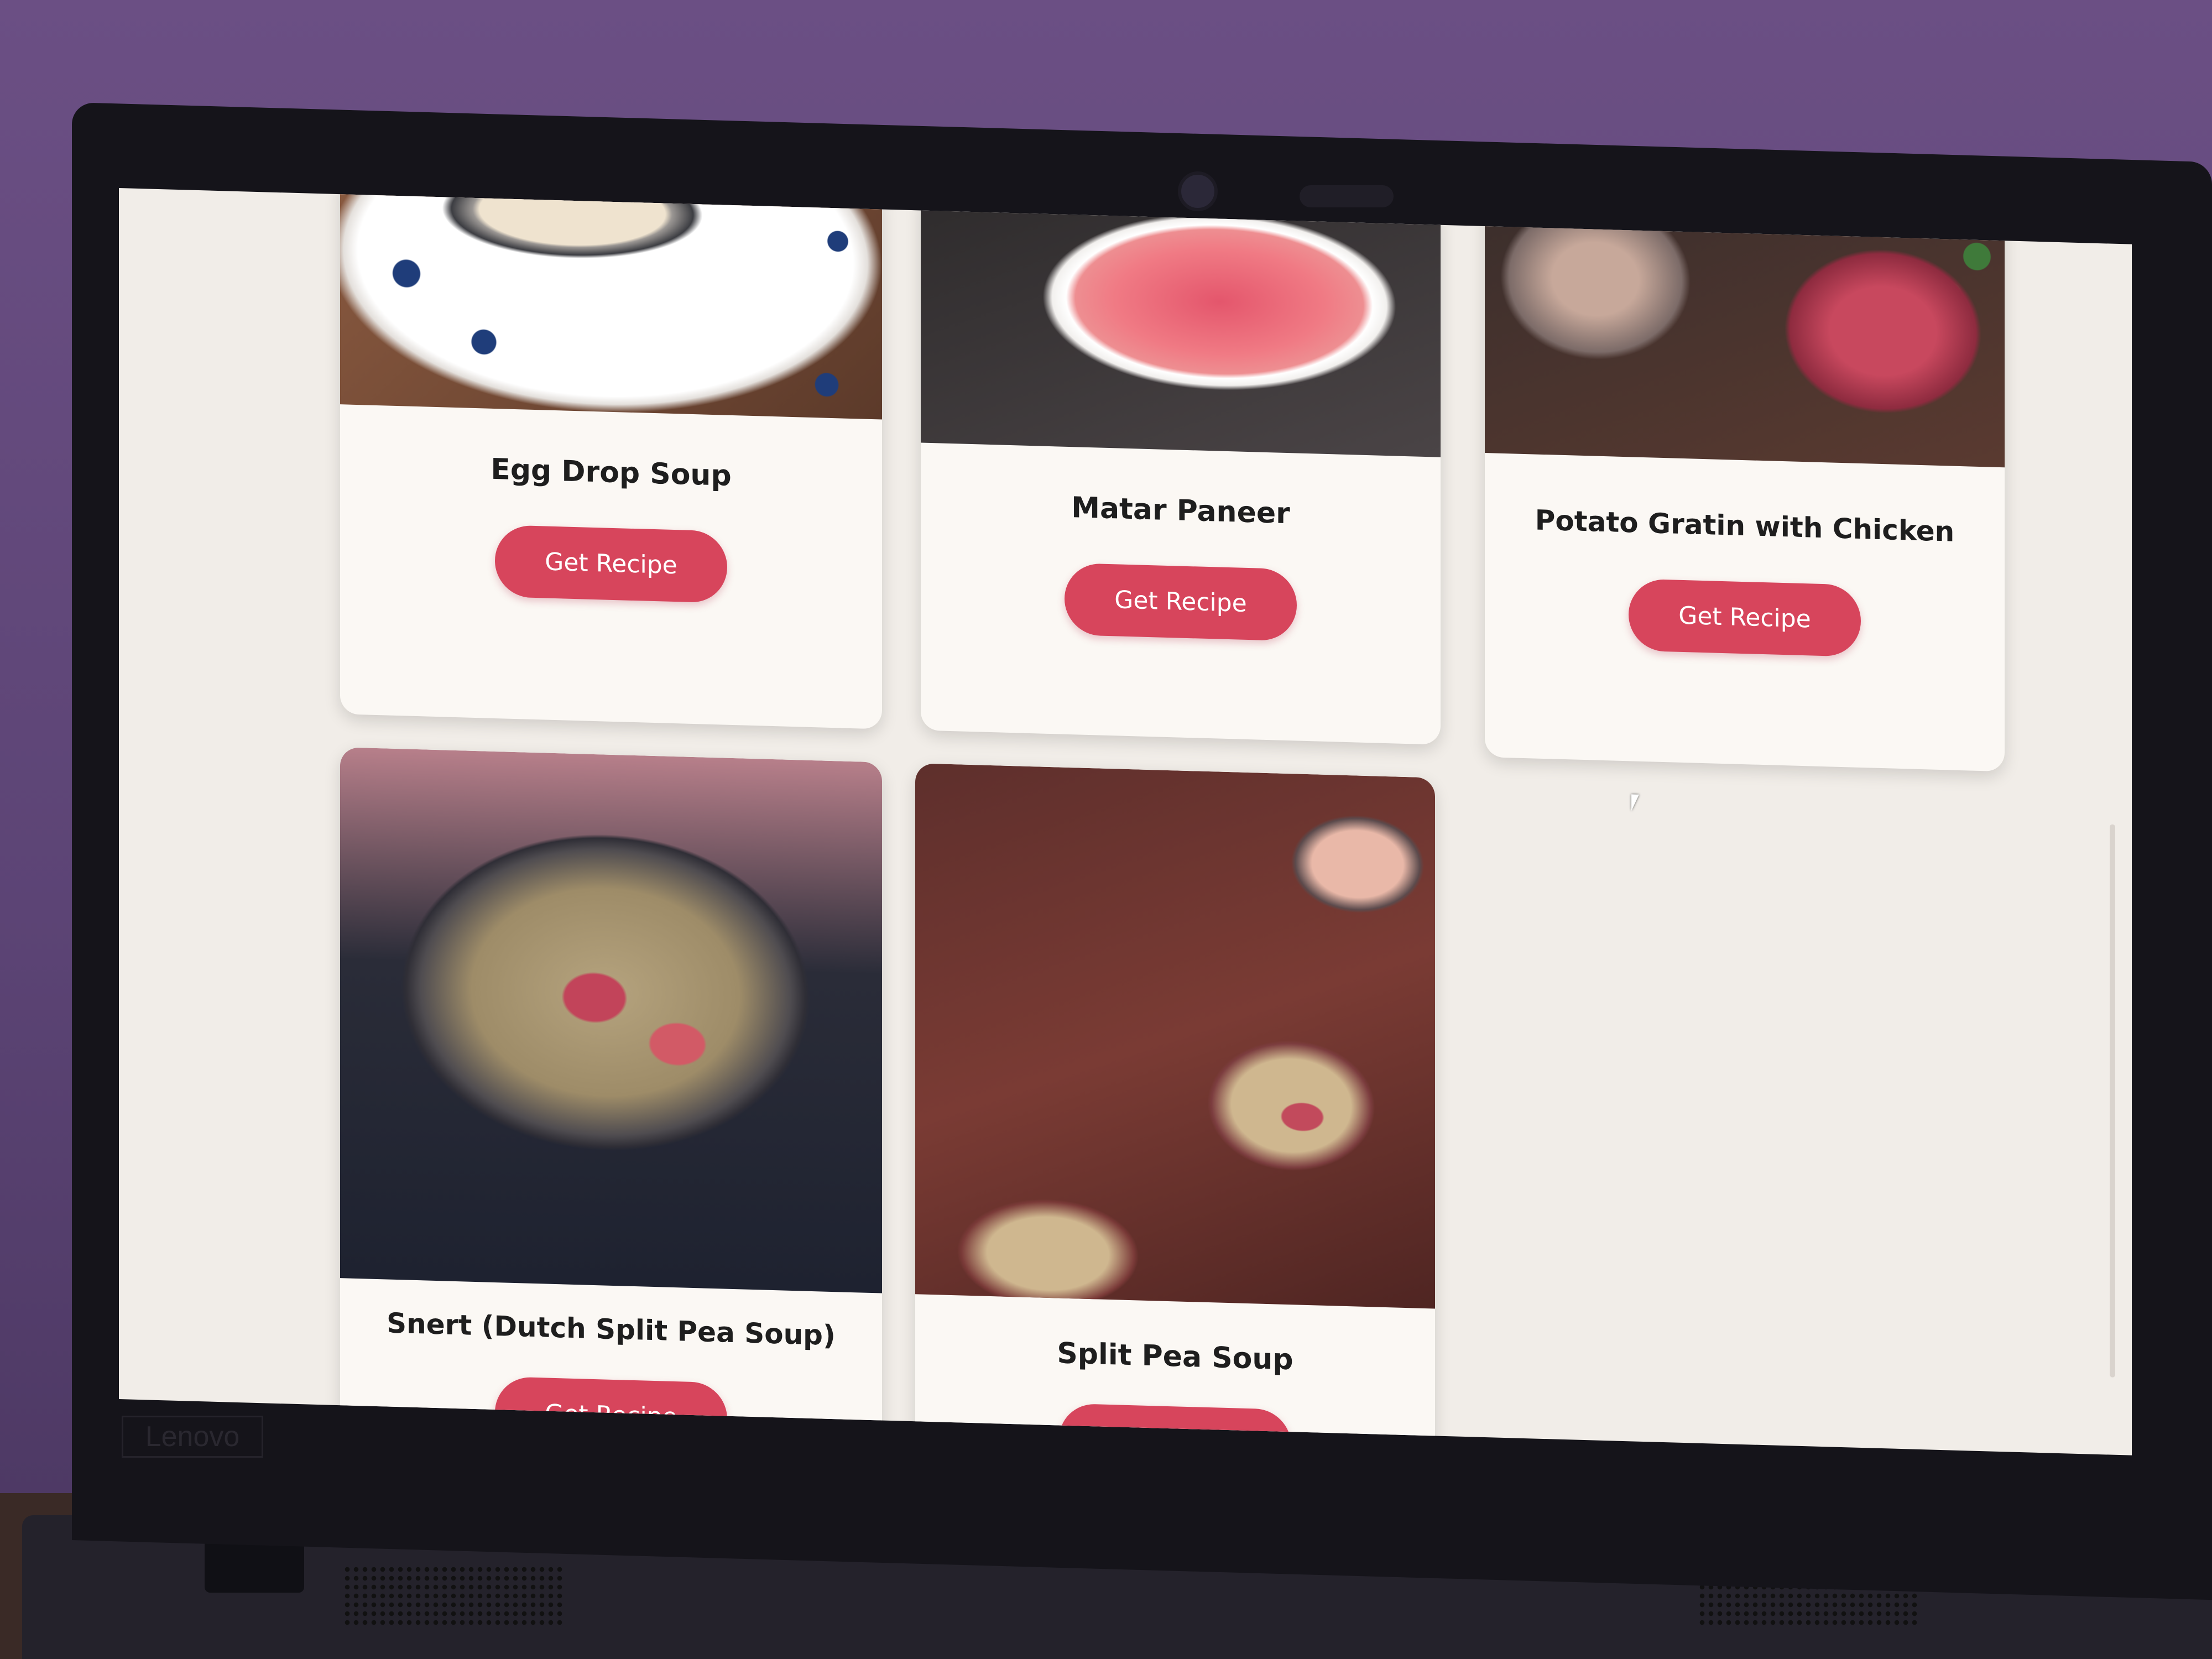 Image resolution: width=2212 pixels, height=1659 pixels. What do you see at coordinates (611, 473) in the screenshot?
I see `recipe-title: Egg Drop Soup` at bounding box center [611, 473].